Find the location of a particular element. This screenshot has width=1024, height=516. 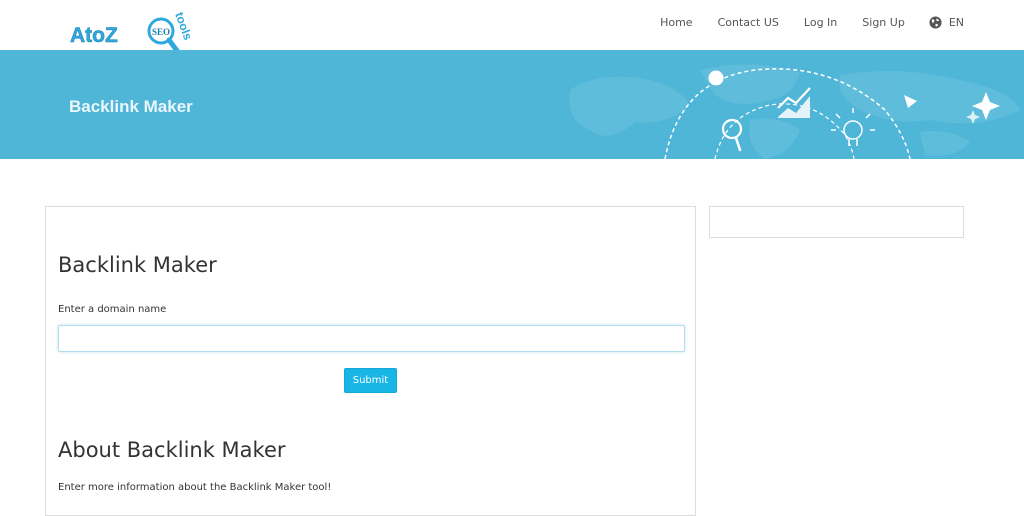

orbit-dot is located at coordinates (716, 78).